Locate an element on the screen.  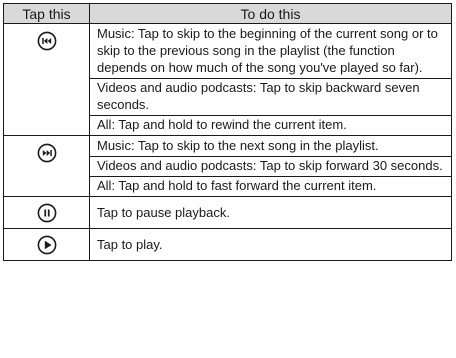
pause-icon is located at coordinates (47, 213).